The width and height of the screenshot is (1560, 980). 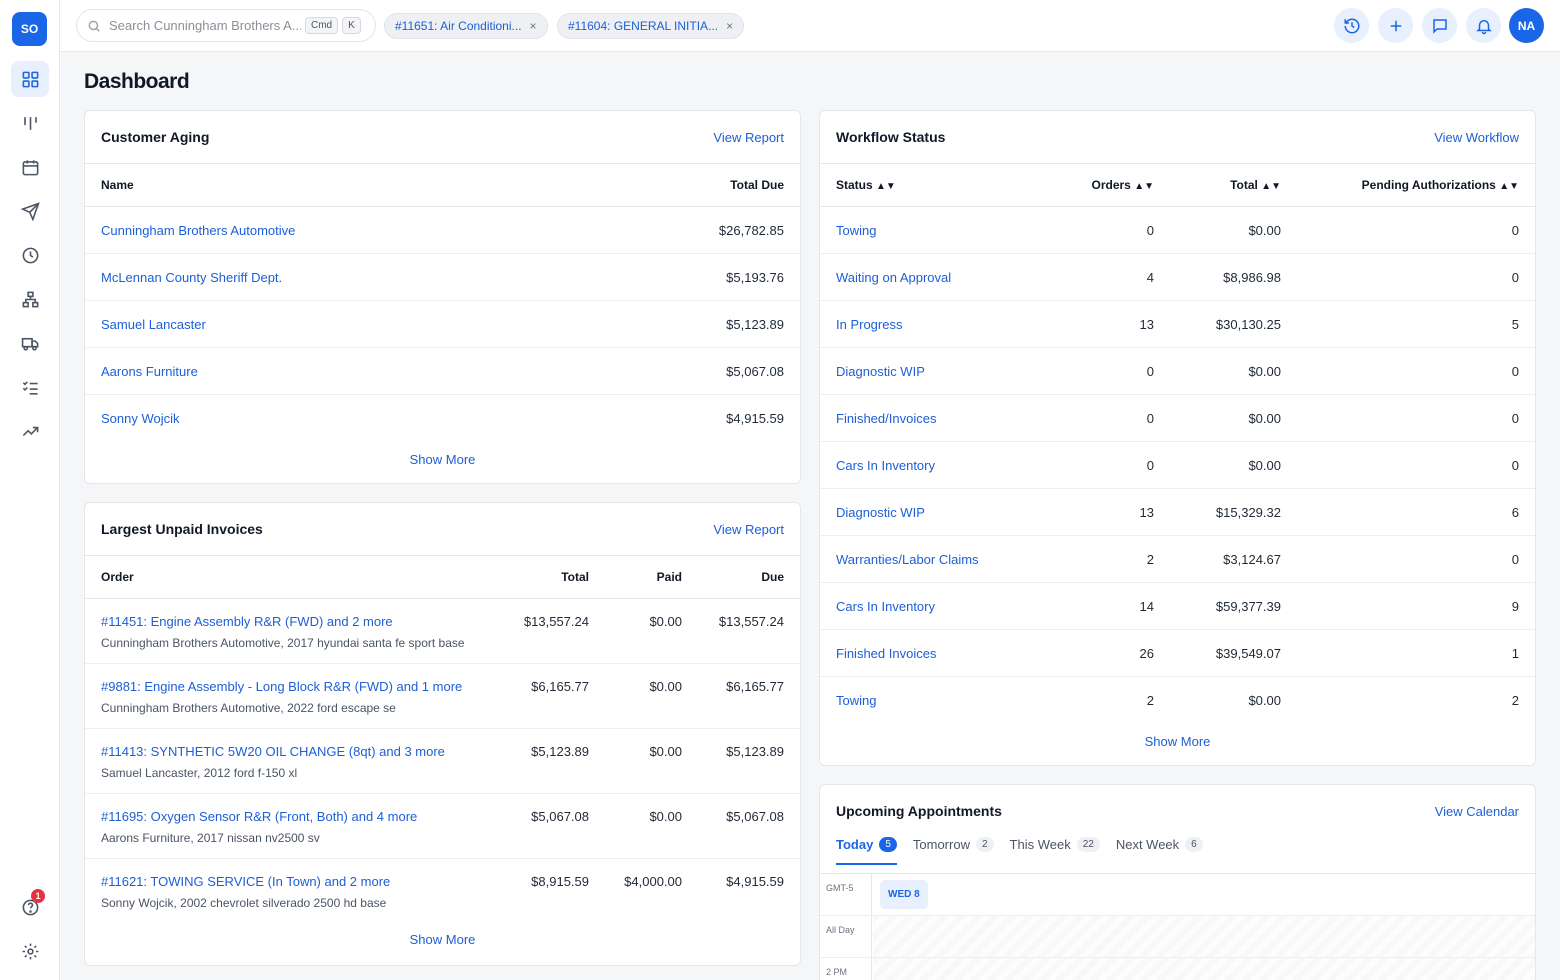 What do you see at coordinates (442, 277) in the screenshot?
I see `table-row: McLennan County Sheriff Dept. $5,193.76` at bounding box center [442, 277].